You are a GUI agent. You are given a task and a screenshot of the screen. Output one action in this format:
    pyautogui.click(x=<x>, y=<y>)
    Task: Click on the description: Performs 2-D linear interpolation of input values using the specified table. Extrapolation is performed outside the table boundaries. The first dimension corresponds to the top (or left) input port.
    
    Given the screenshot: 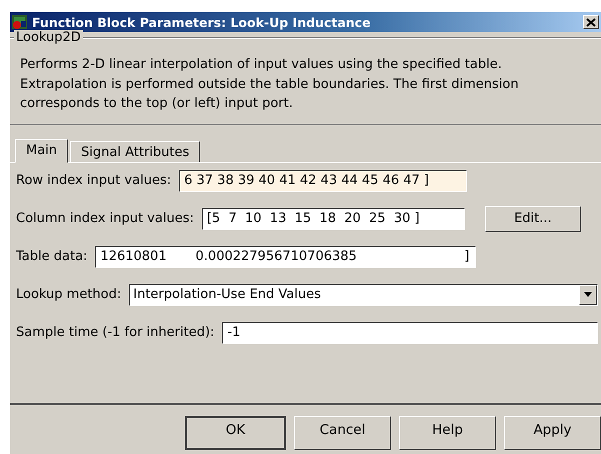 What is the action you would take?
    pyautogui.click(x=270, y=84)
    